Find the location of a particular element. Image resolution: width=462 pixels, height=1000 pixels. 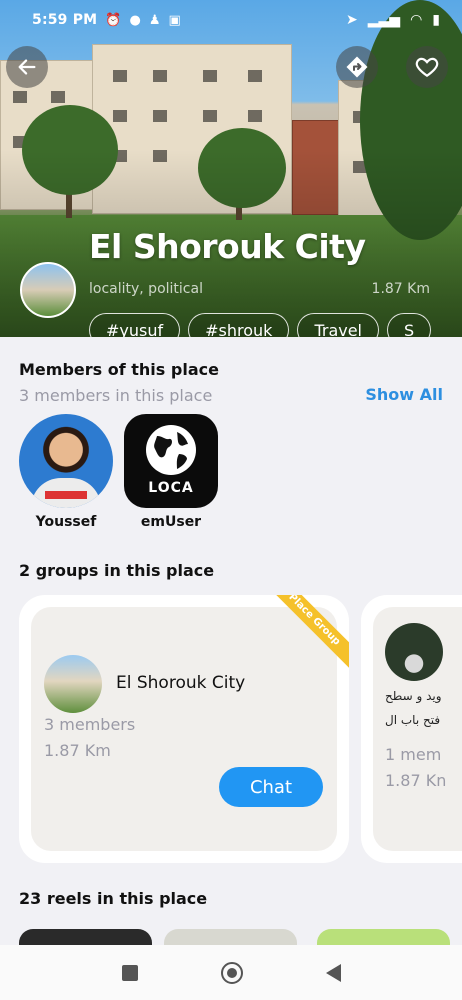

tag-list: #yusuf #shrouk Travel S is located at coordinates (260, 325).